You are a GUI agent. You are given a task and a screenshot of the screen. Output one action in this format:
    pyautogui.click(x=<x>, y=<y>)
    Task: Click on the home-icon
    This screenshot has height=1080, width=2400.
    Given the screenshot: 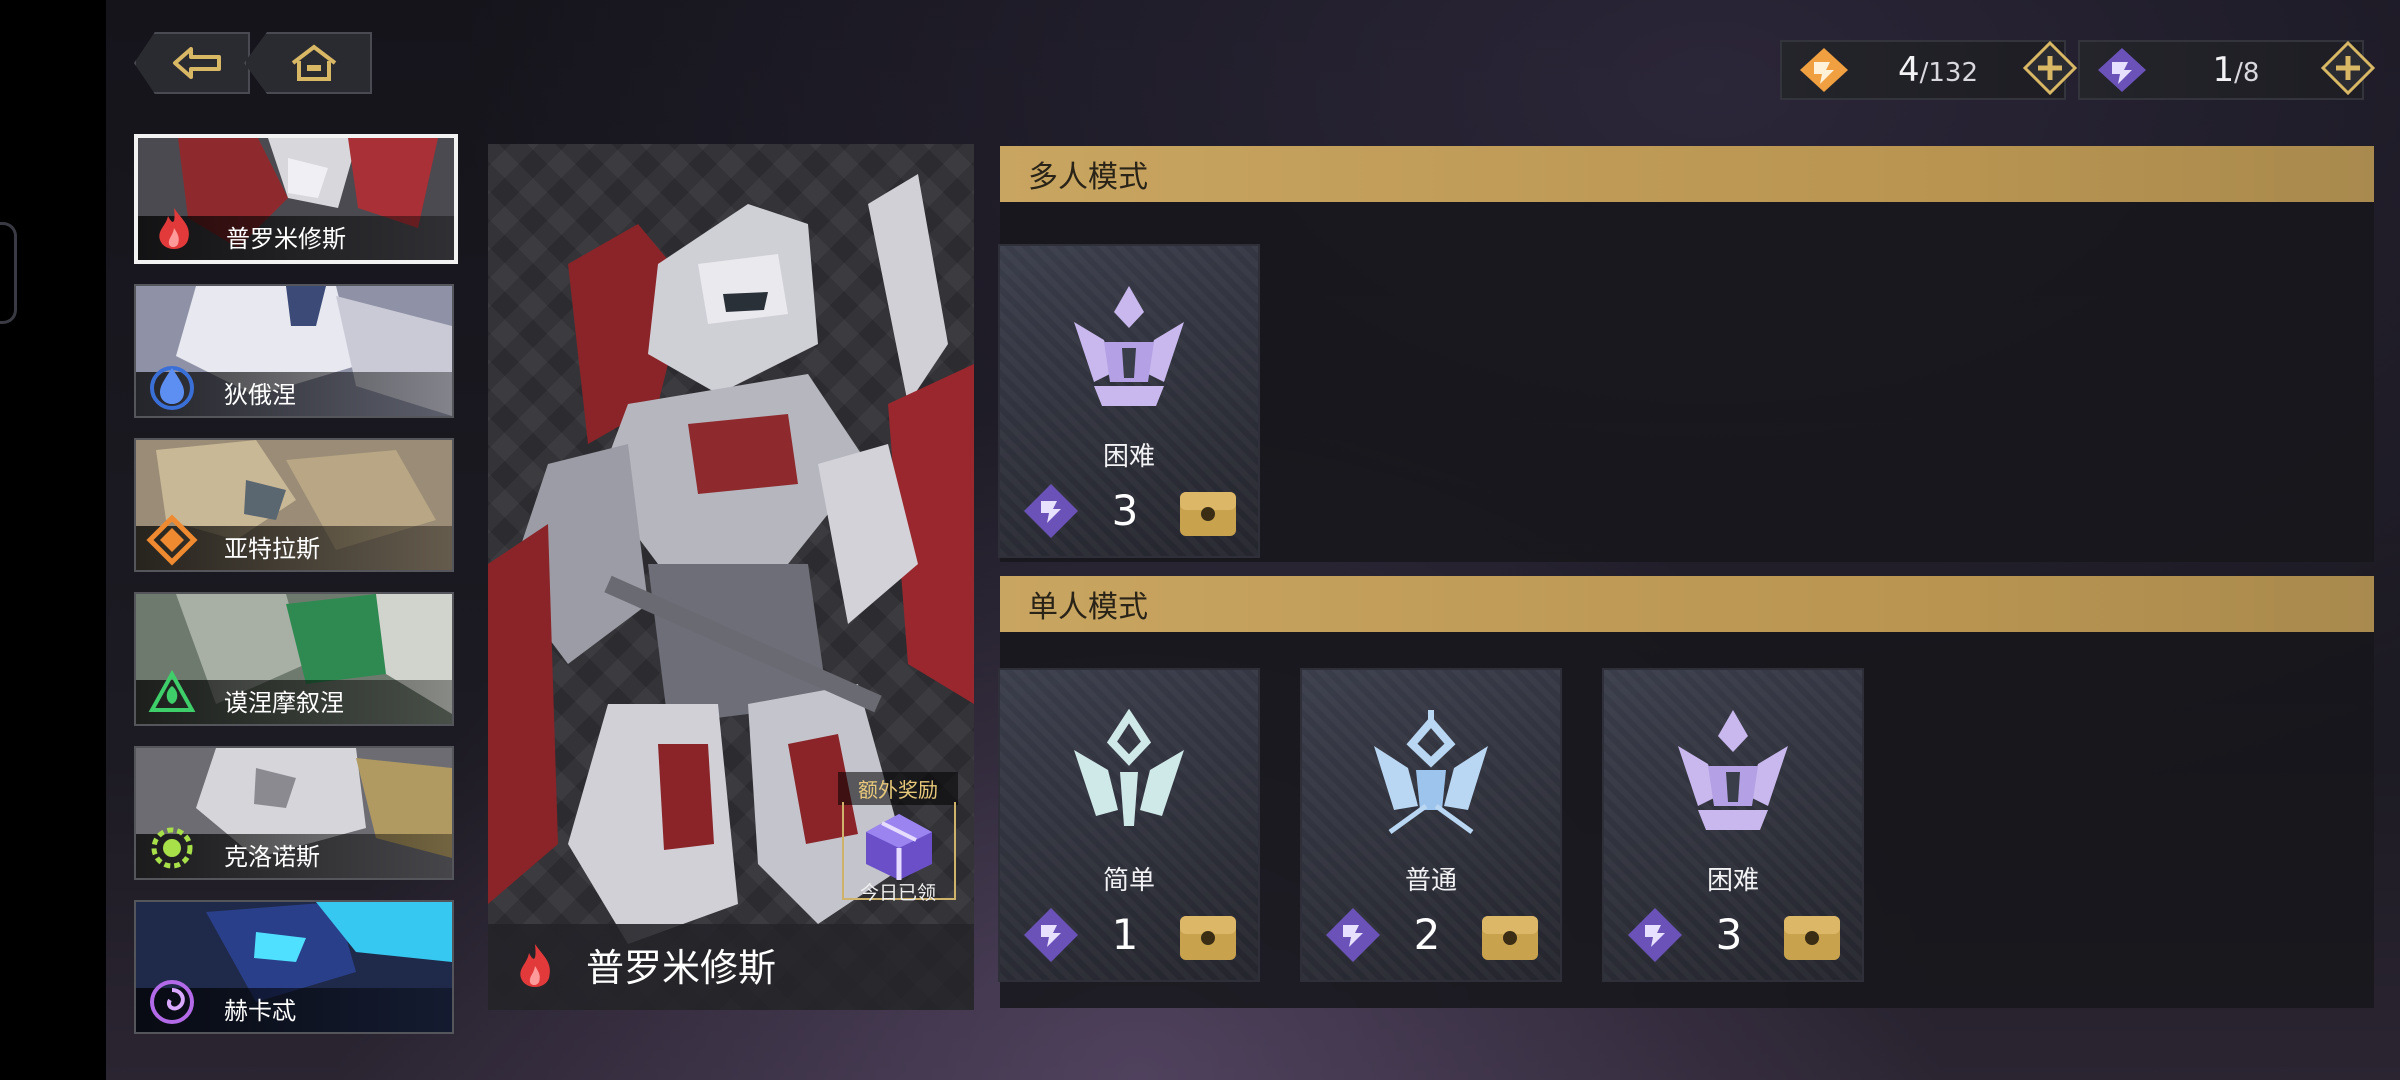 What is the action you would take?
    pyautogui.click(x=314, y=62)
    